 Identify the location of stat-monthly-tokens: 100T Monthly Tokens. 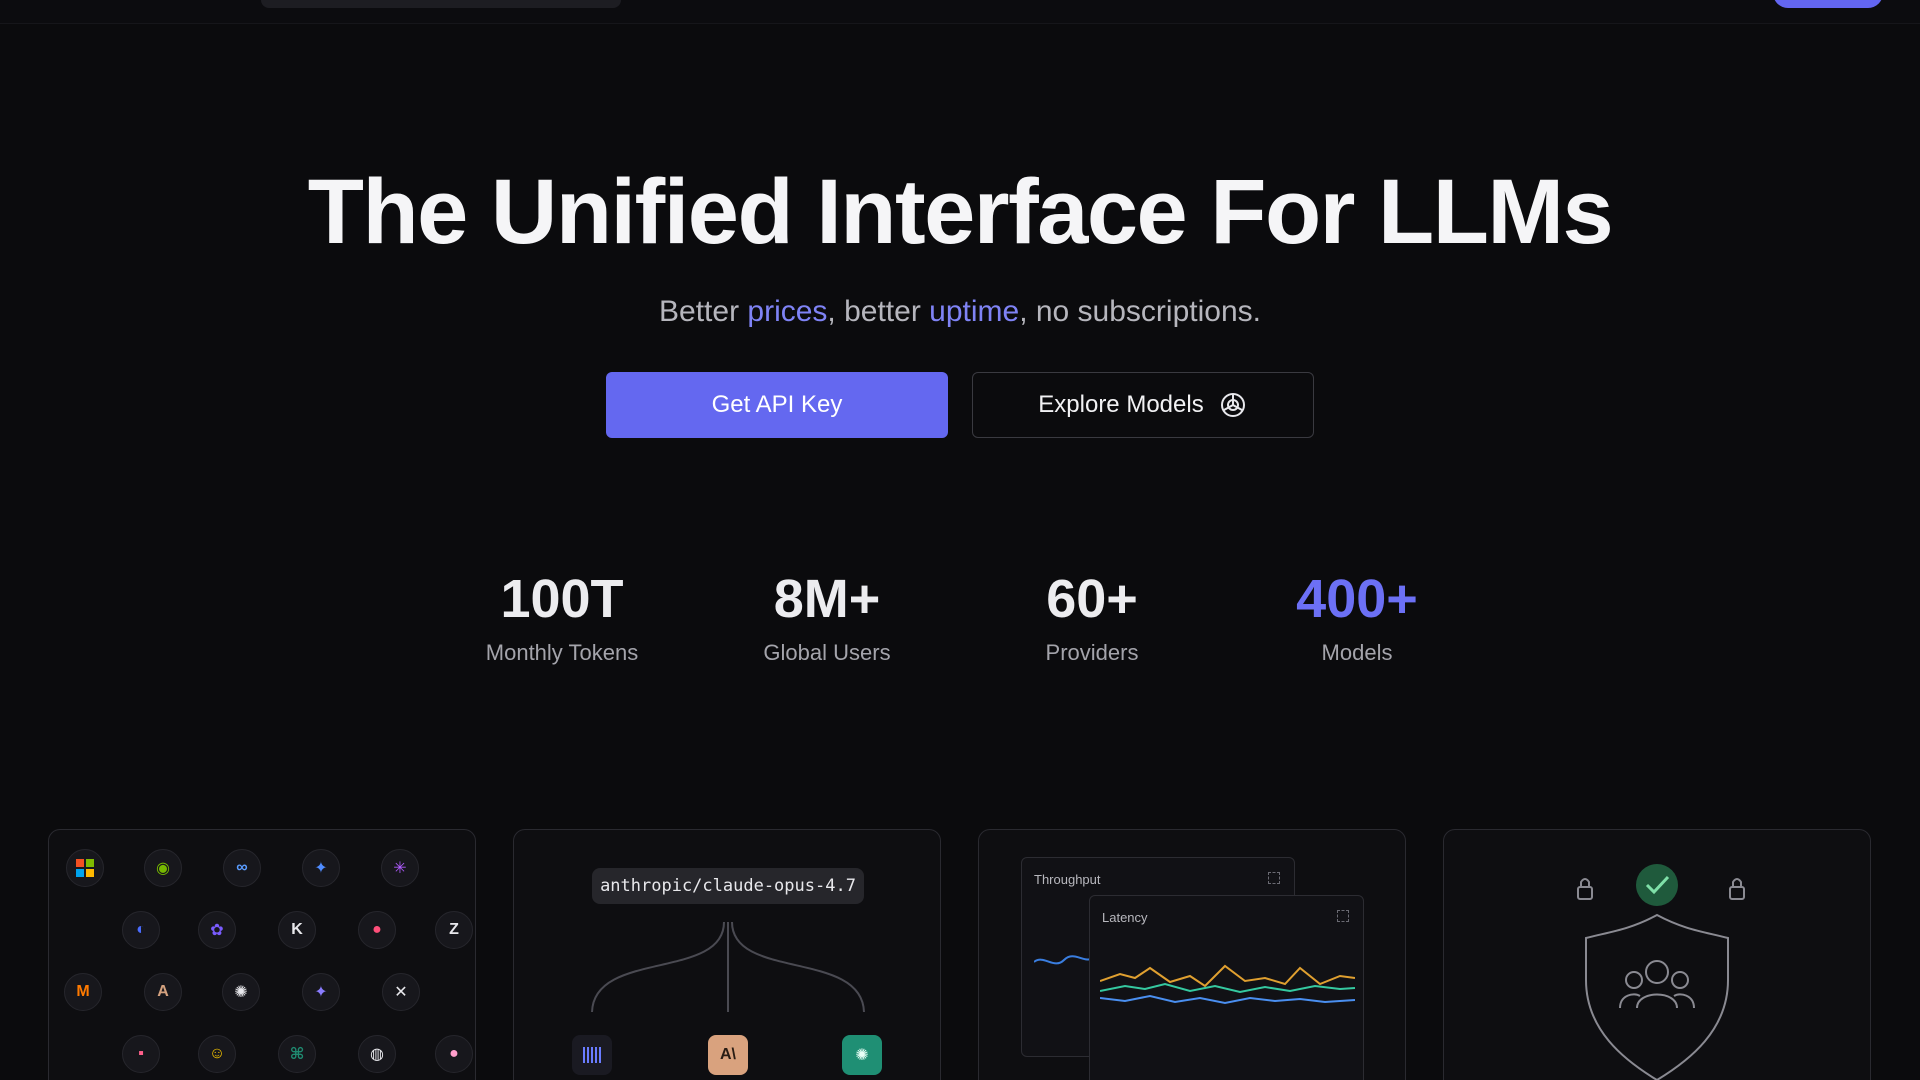
(562, 617).